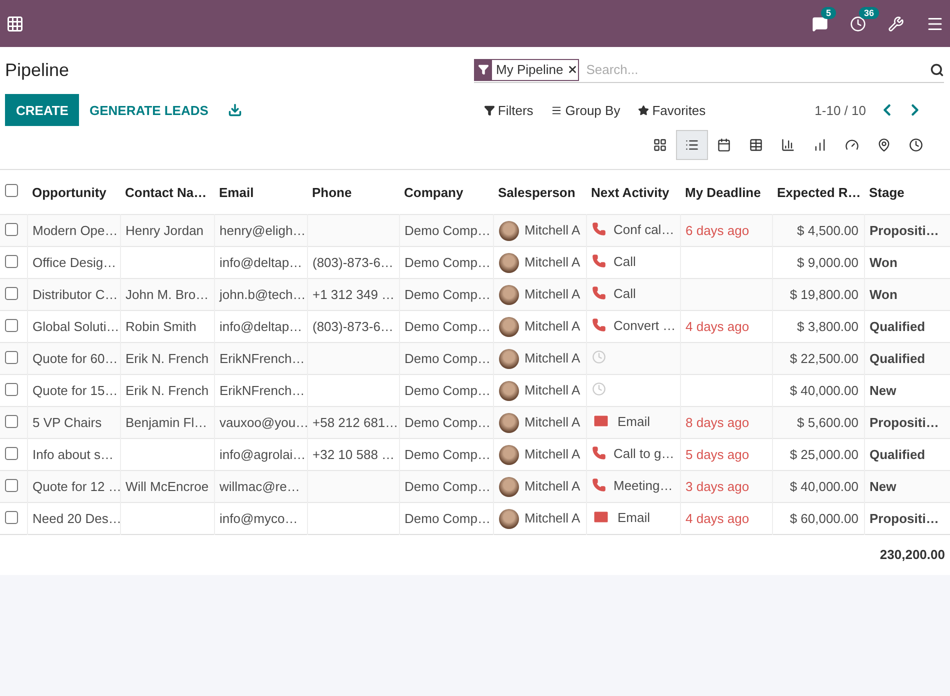  What do you see at coordinates (840, 110) in the screenshot?
I see `pager-text: 1-10 / 10` at bounding box center [840, 110].